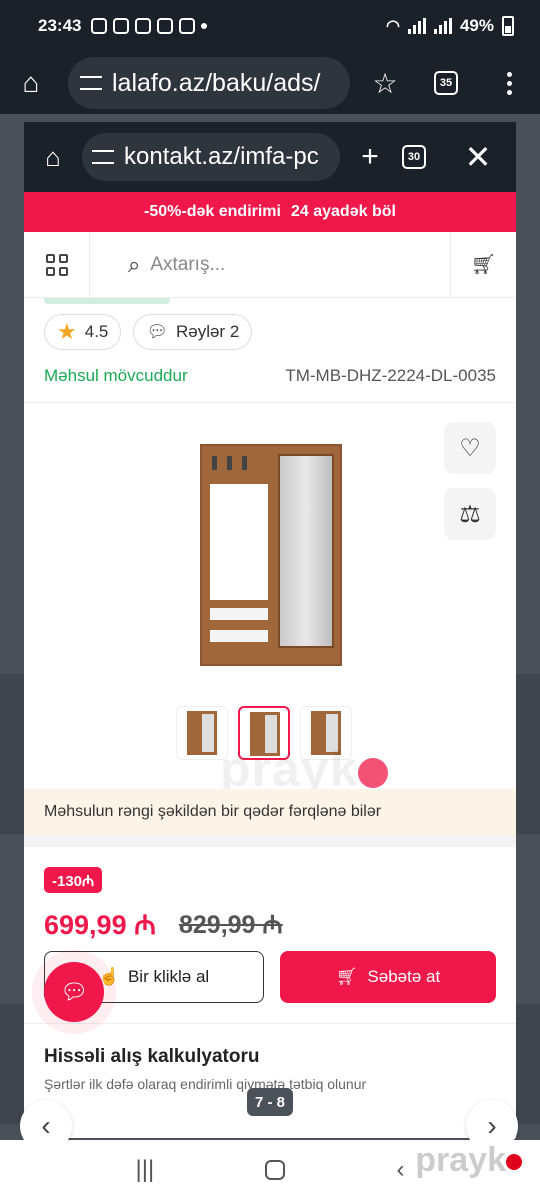 The image size is (540, 1200). What do you see at coordinates (116, 375) in the screenshot?
I see `stock-status: Məhsul mövcuddur` at bounding box center [116, 375].